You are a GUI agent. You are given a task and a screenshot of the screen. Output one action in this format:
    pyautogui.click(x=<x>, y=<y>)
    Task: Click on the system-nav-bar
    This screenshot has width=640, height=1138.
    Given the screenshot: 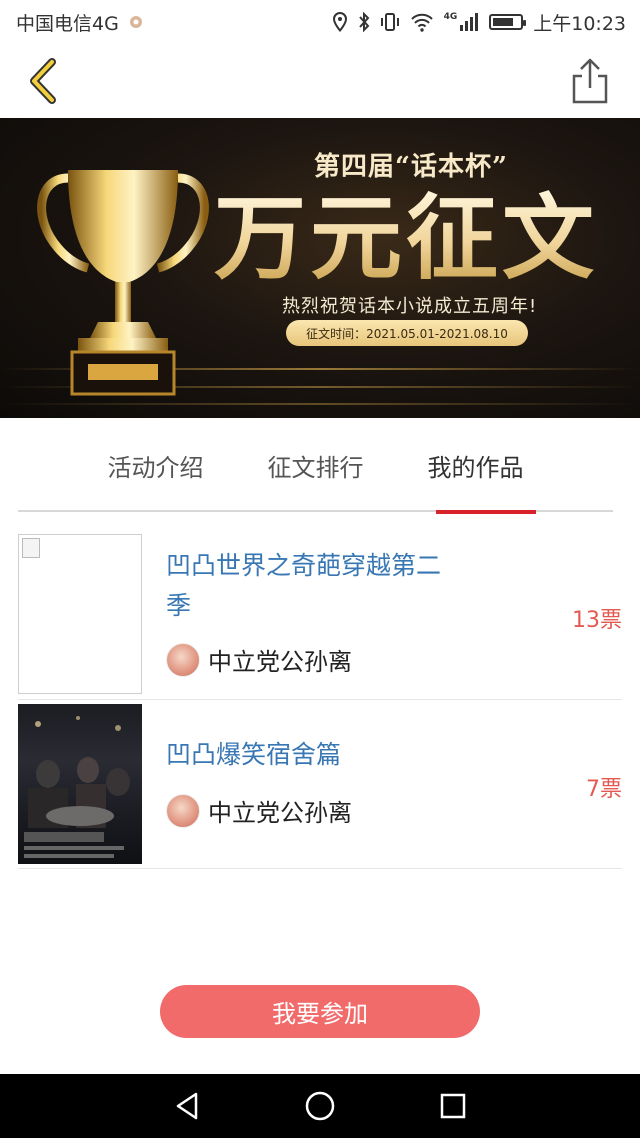 What is the action you would take?
    pyautogui.click(x=320, y=1106)
    